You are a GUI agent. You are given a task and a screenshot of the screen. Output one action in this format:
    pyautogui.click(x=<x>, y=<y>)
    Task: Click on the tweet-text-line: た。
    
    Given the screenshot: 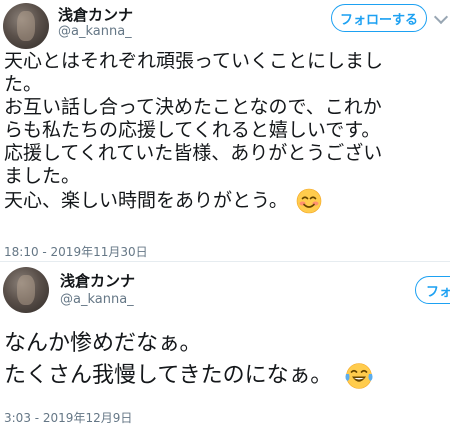 What is the action you would take?
    pyautogui.click(x=23, y=84)
    